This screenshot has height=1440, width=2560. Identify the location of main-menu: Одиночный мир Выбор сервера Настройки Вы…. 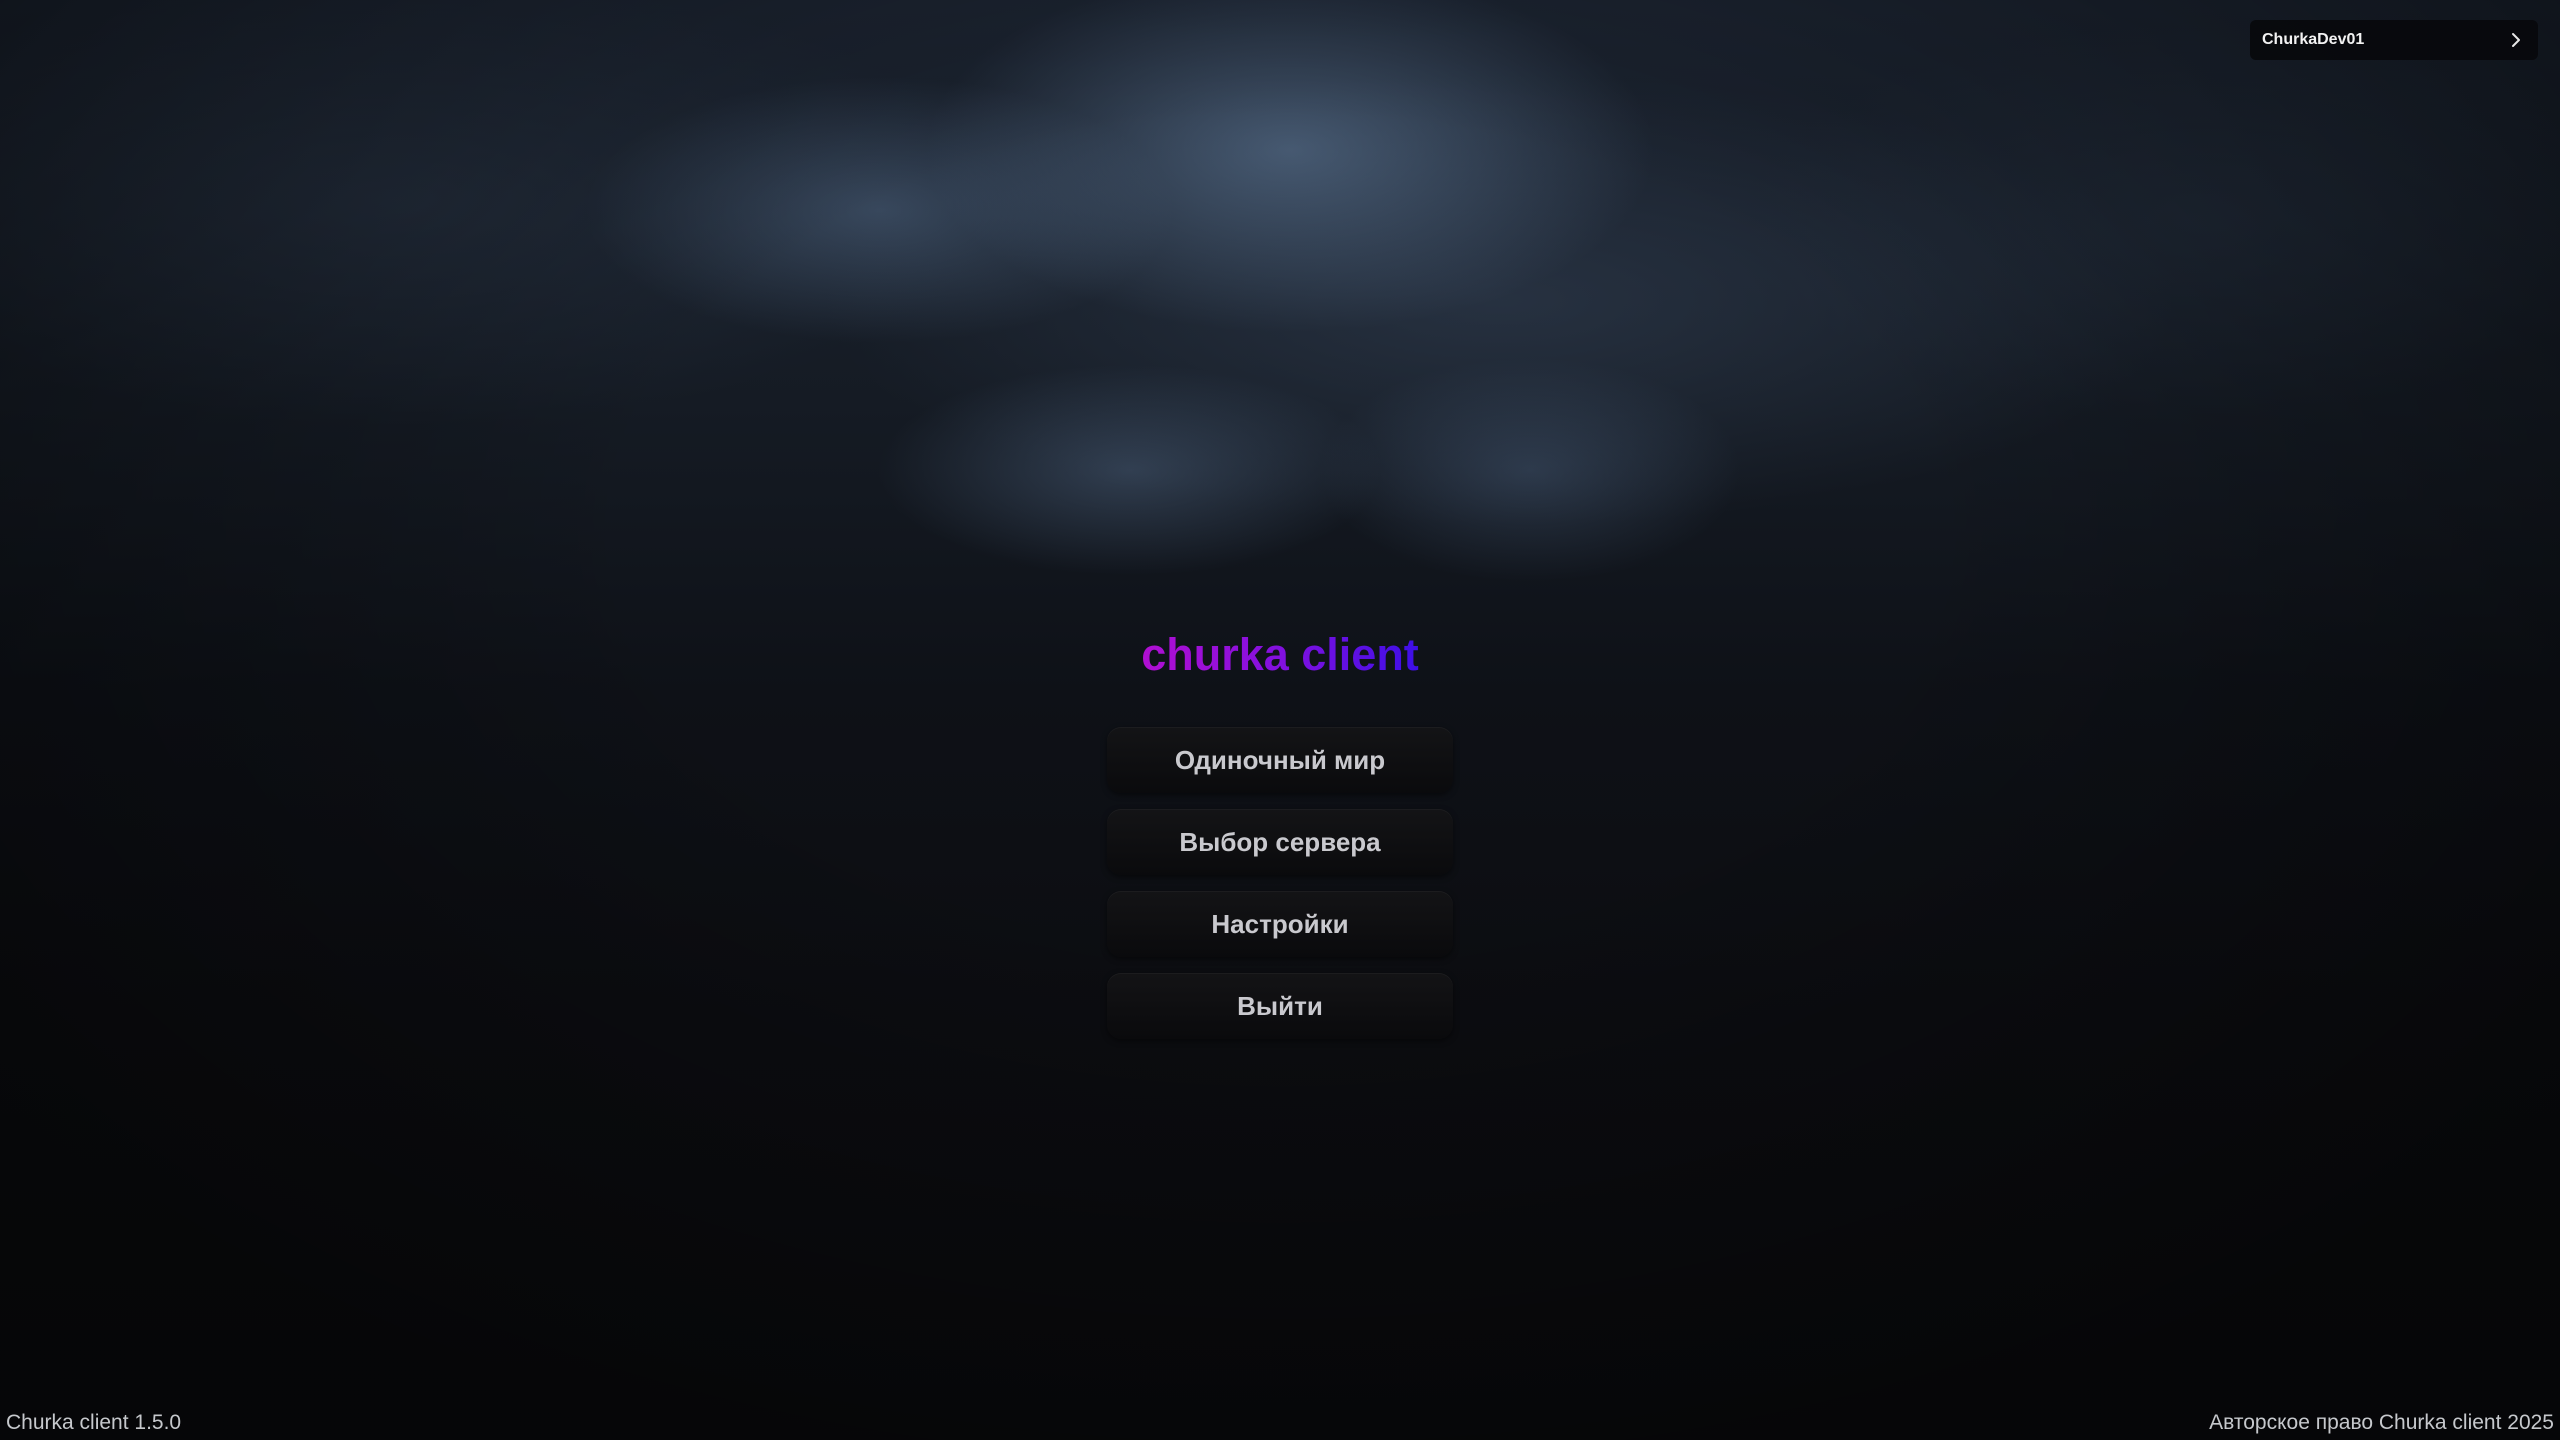
(1280, 891).